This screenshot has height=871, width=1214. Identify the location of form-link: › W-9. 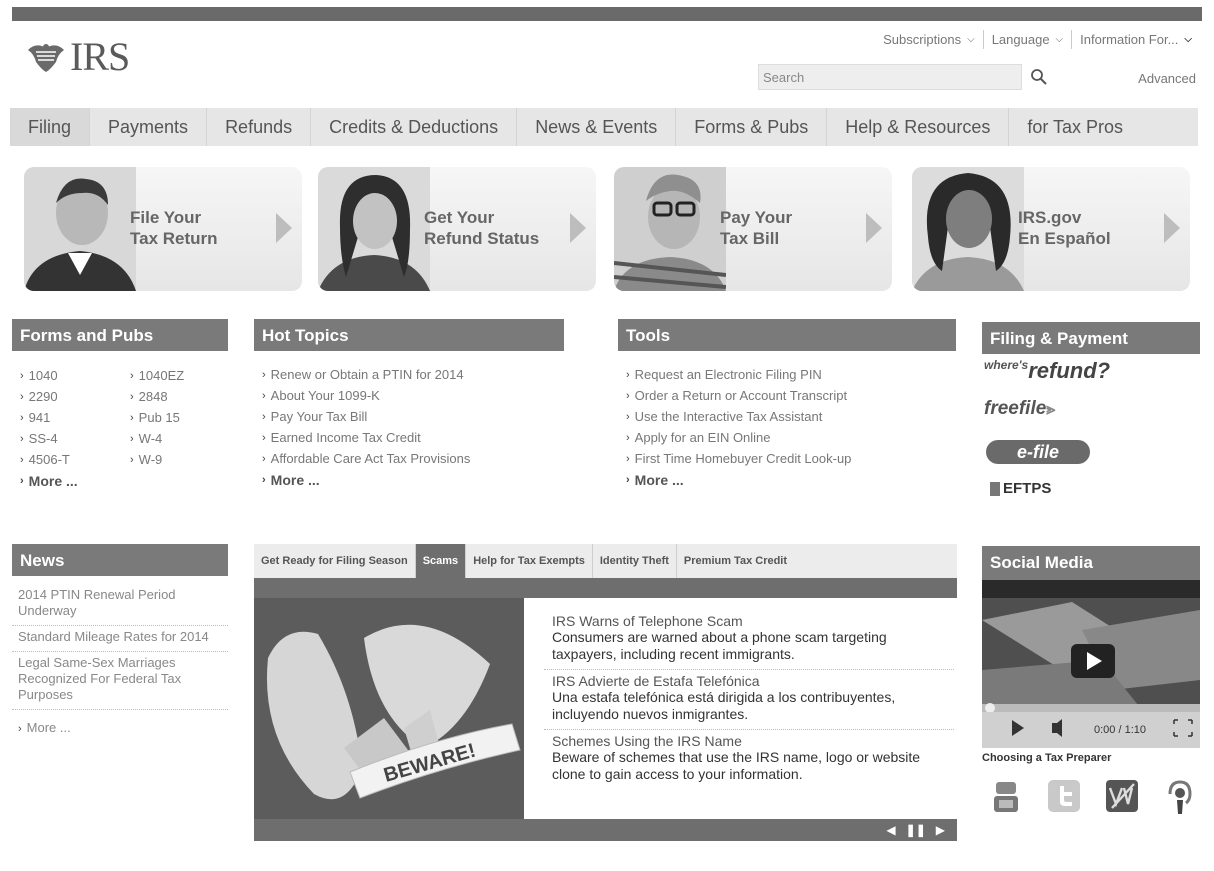
(157, 459).